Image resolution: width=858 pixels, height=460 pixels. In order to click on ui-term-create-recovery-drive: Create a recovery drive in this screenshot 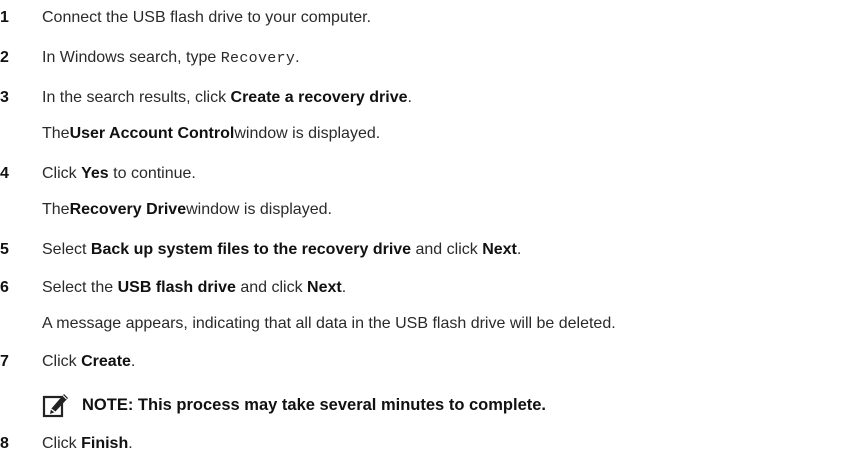, I will do `click(319, 97)`.